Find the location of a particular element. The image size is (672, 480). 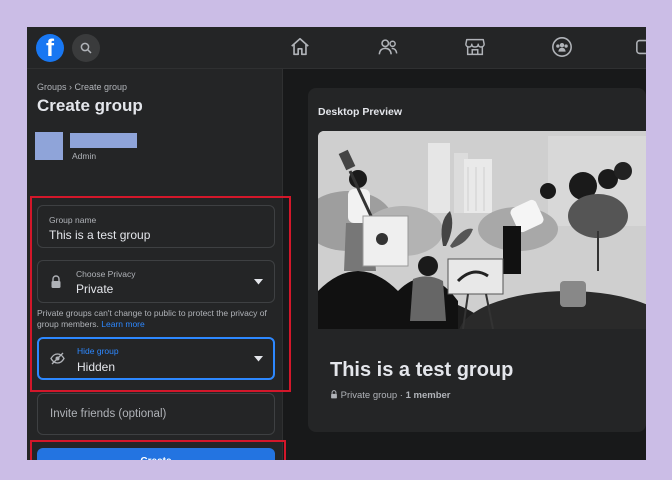

preview-group-title: This is a test group is located at coordinates (422, 370).